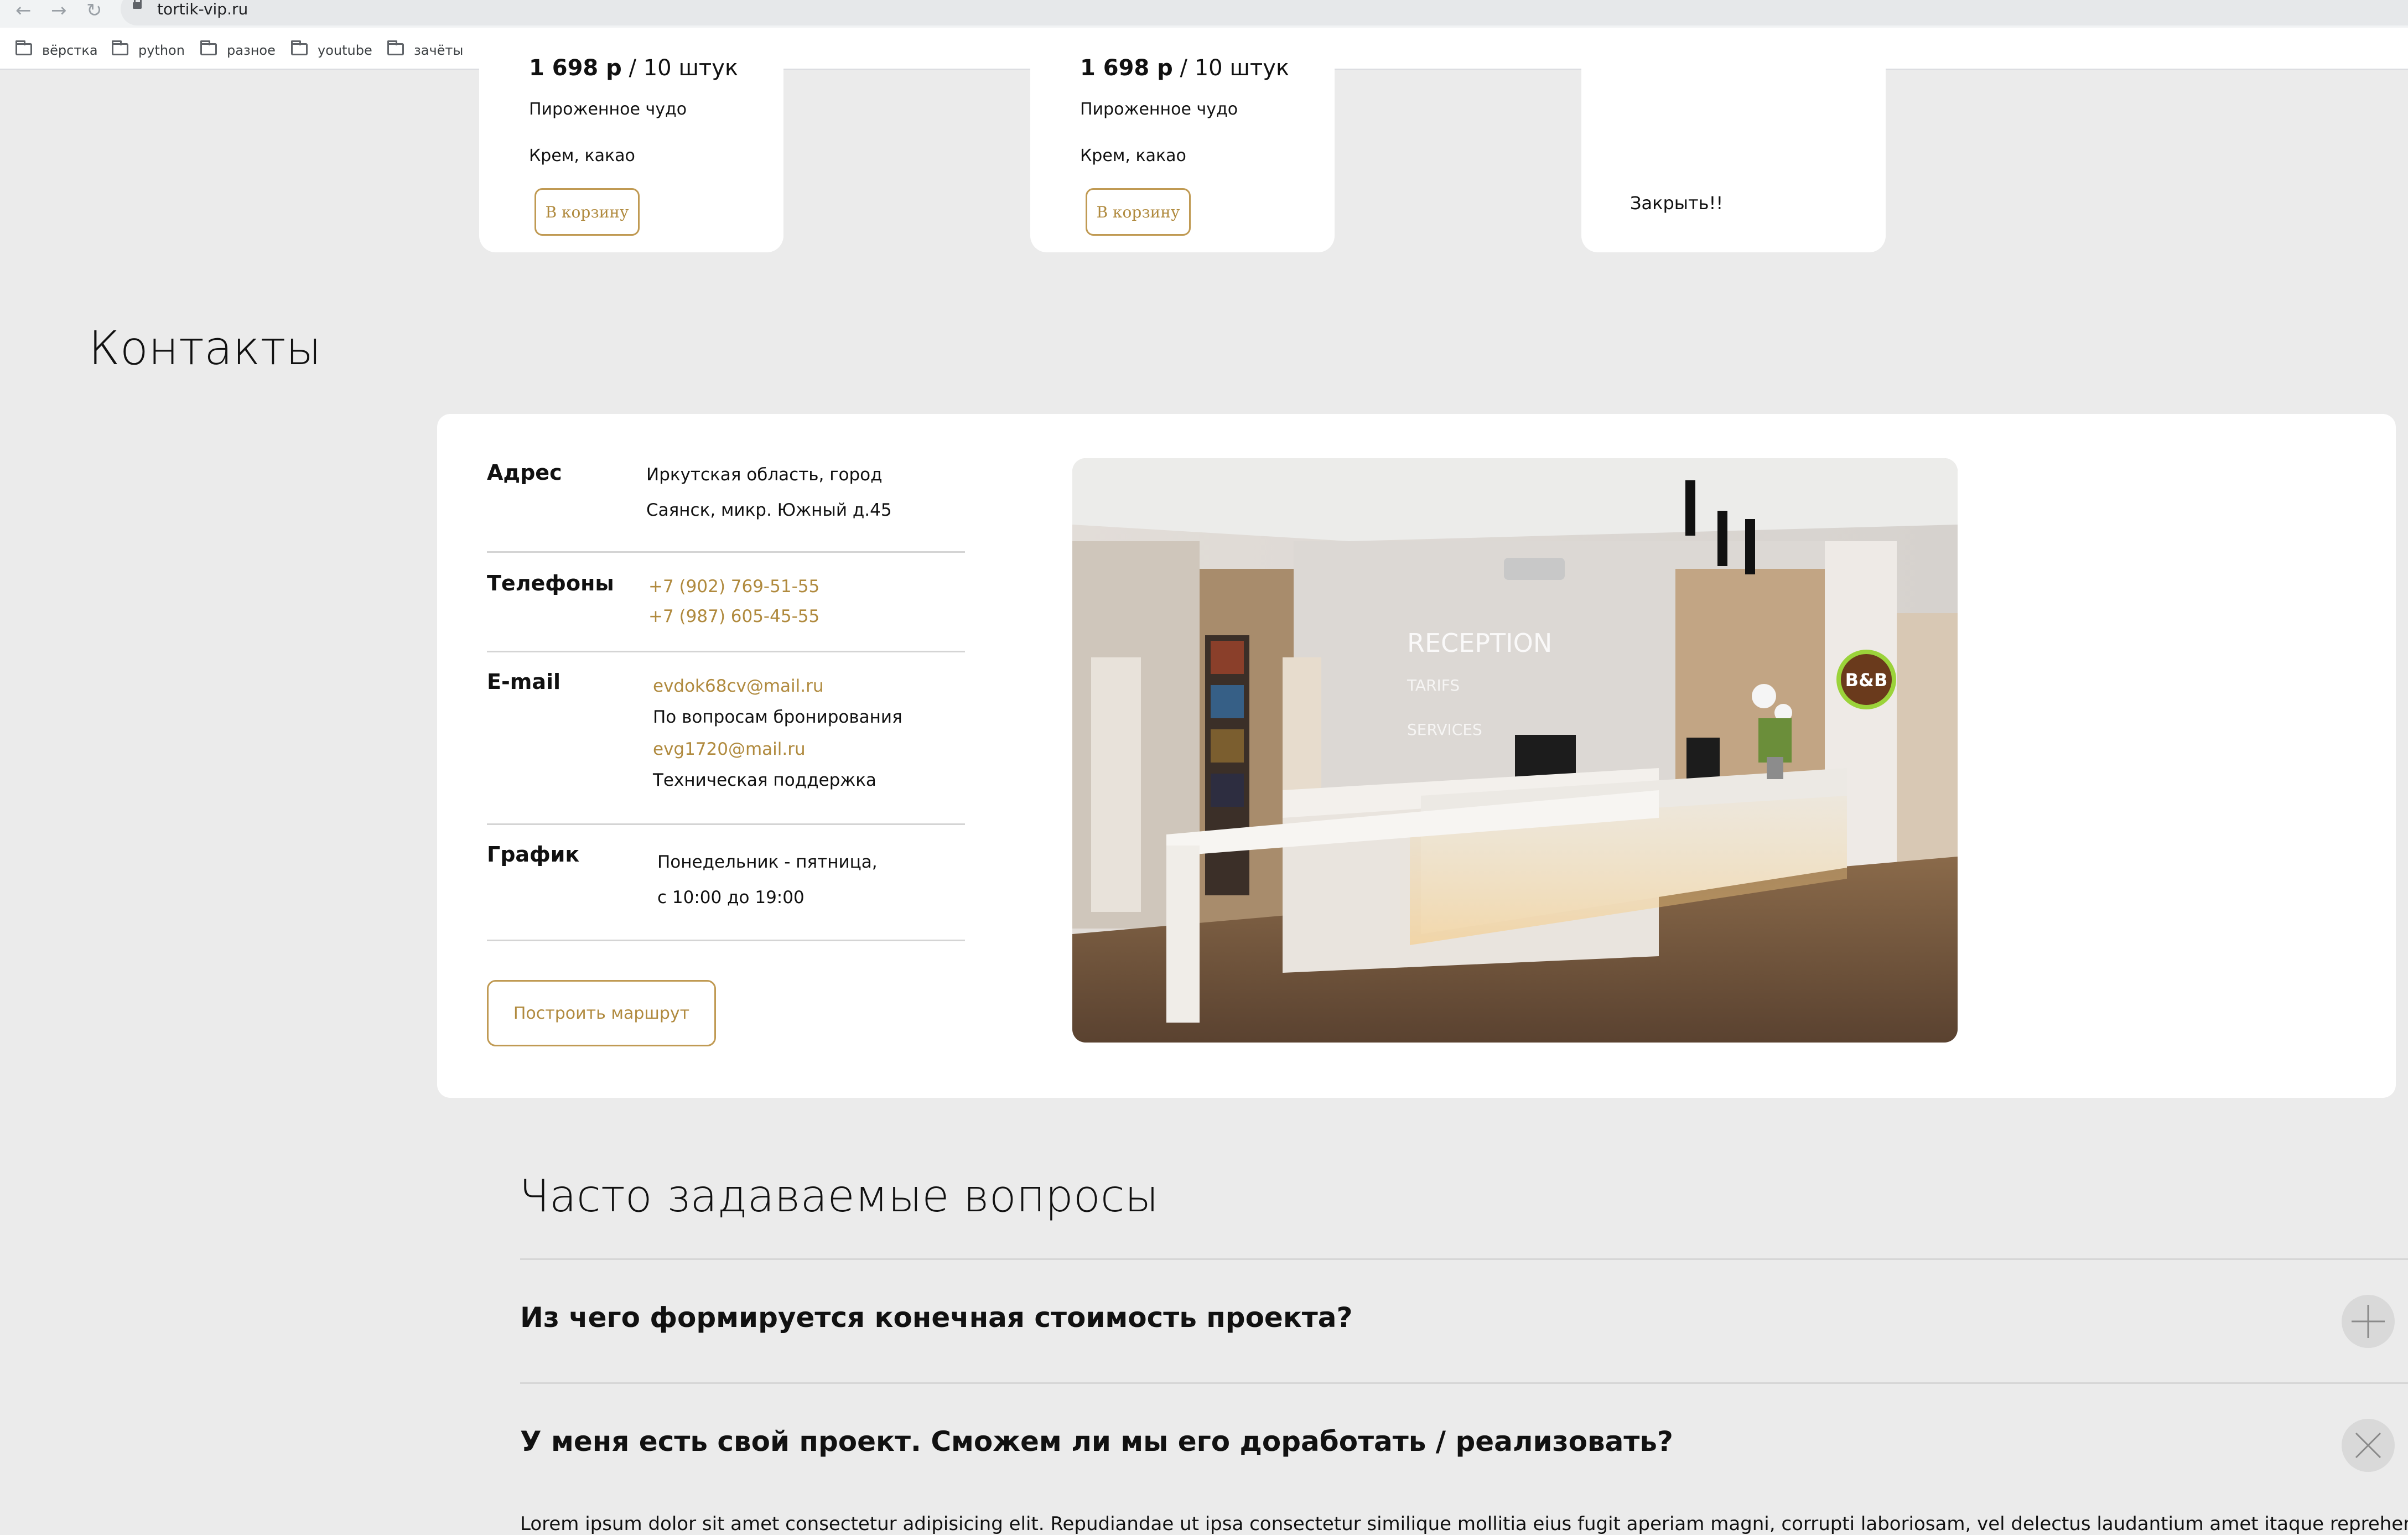 The width and height of the screenshot is (2408, 1535). What do you see at coordinates (534, 854) in the screenshot?
I see `schedule-label: График` at bounding box center [534, 854].